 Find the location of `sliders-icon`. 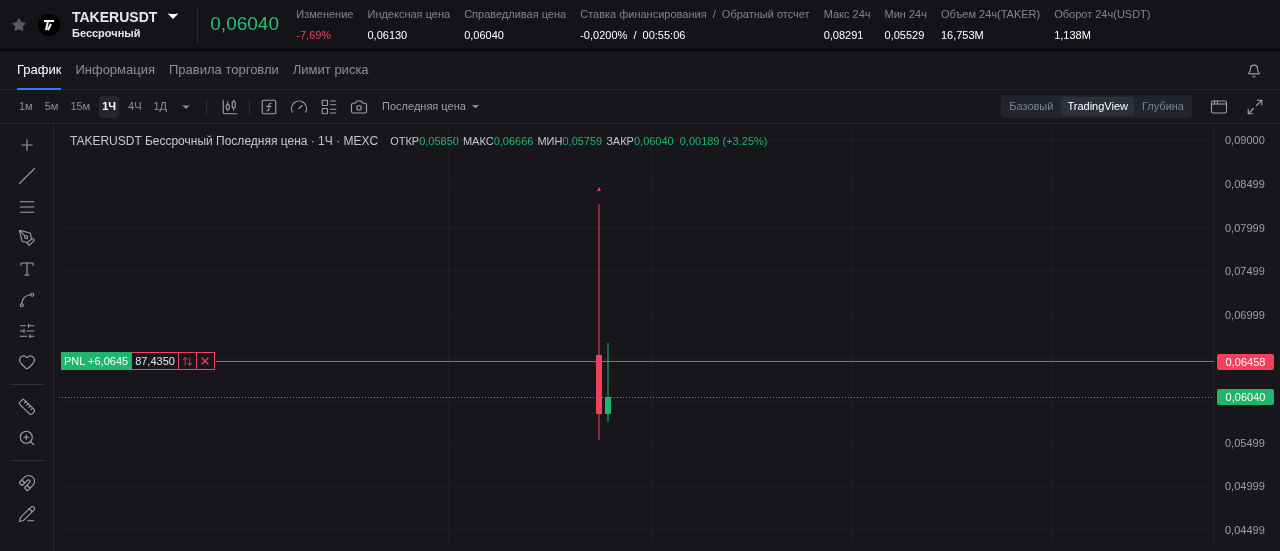

sliders-icon is located at coordinates (26, 331).